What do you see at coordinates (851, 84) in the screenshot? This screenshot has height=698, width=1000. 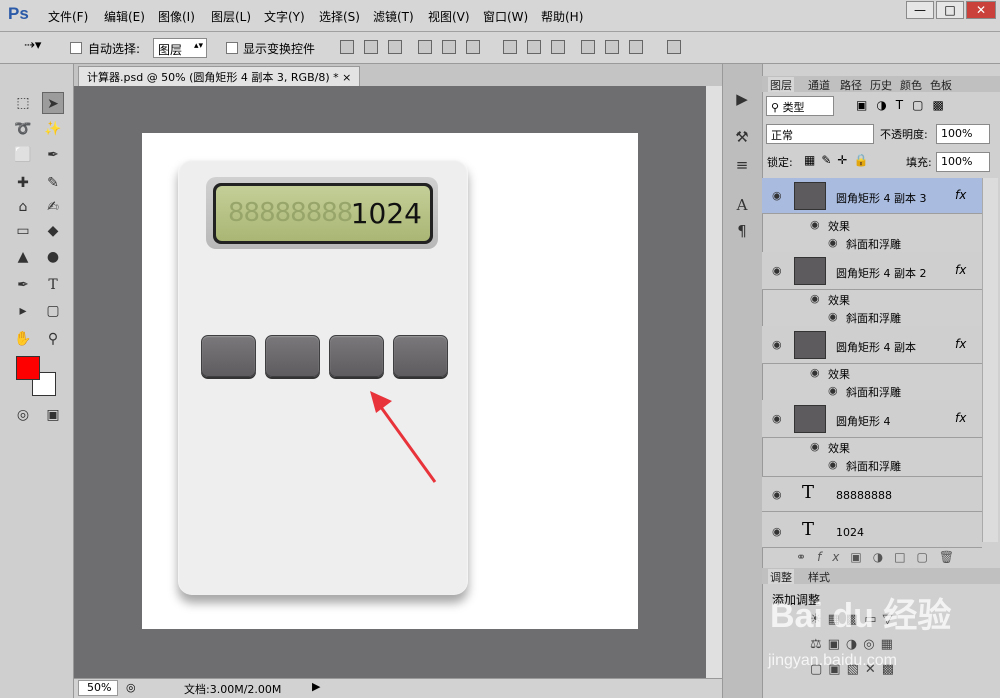 I see `tab-paths: 路径` at bounding box center [851, 84].